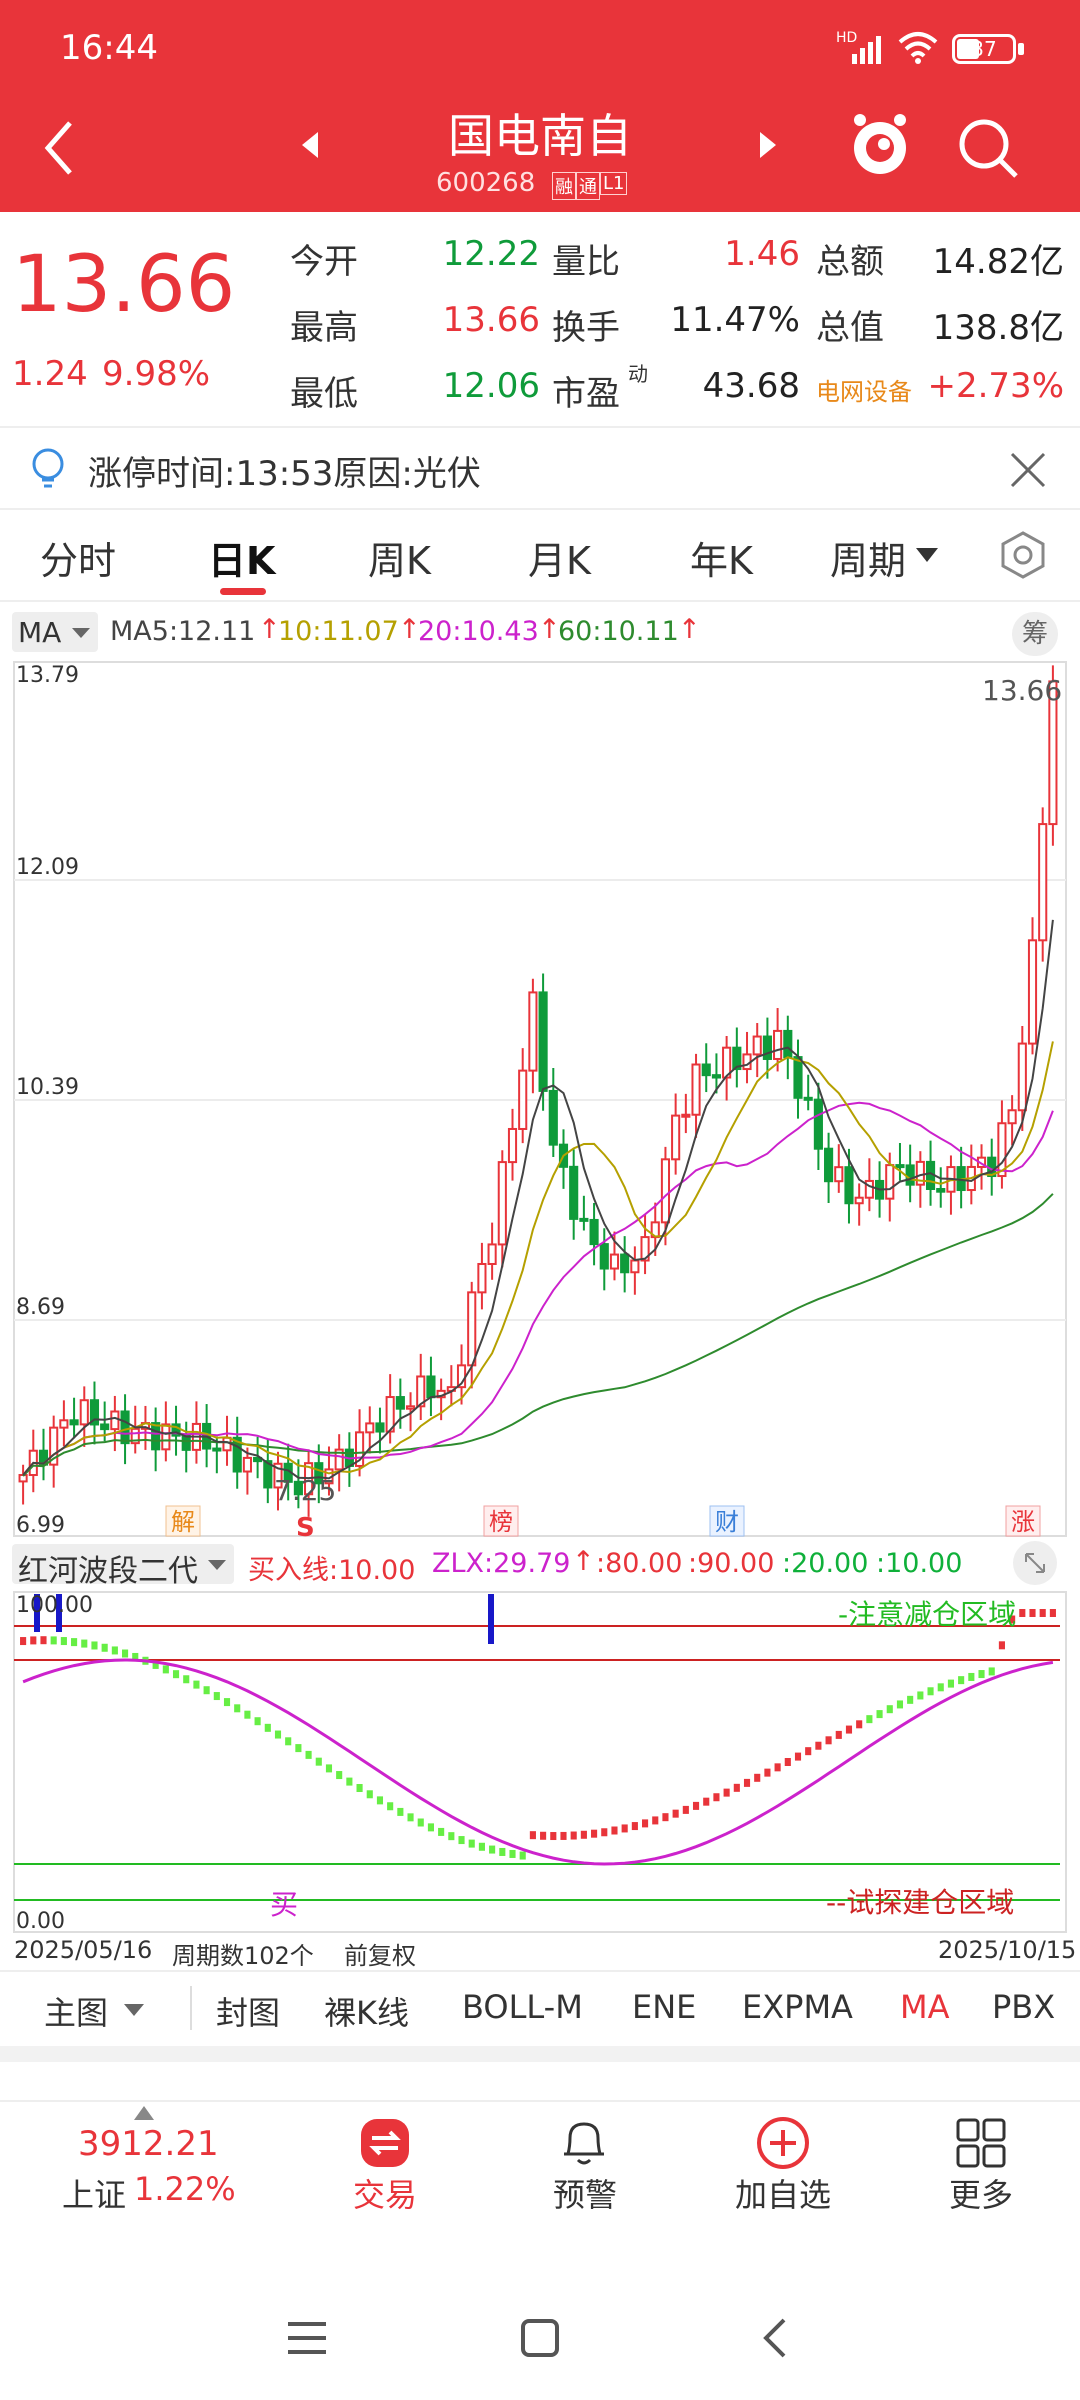  What do you see at coordinates (55, 632) in the screenshot?
I see `ma-select: MA` at bounding box center [55, 632].